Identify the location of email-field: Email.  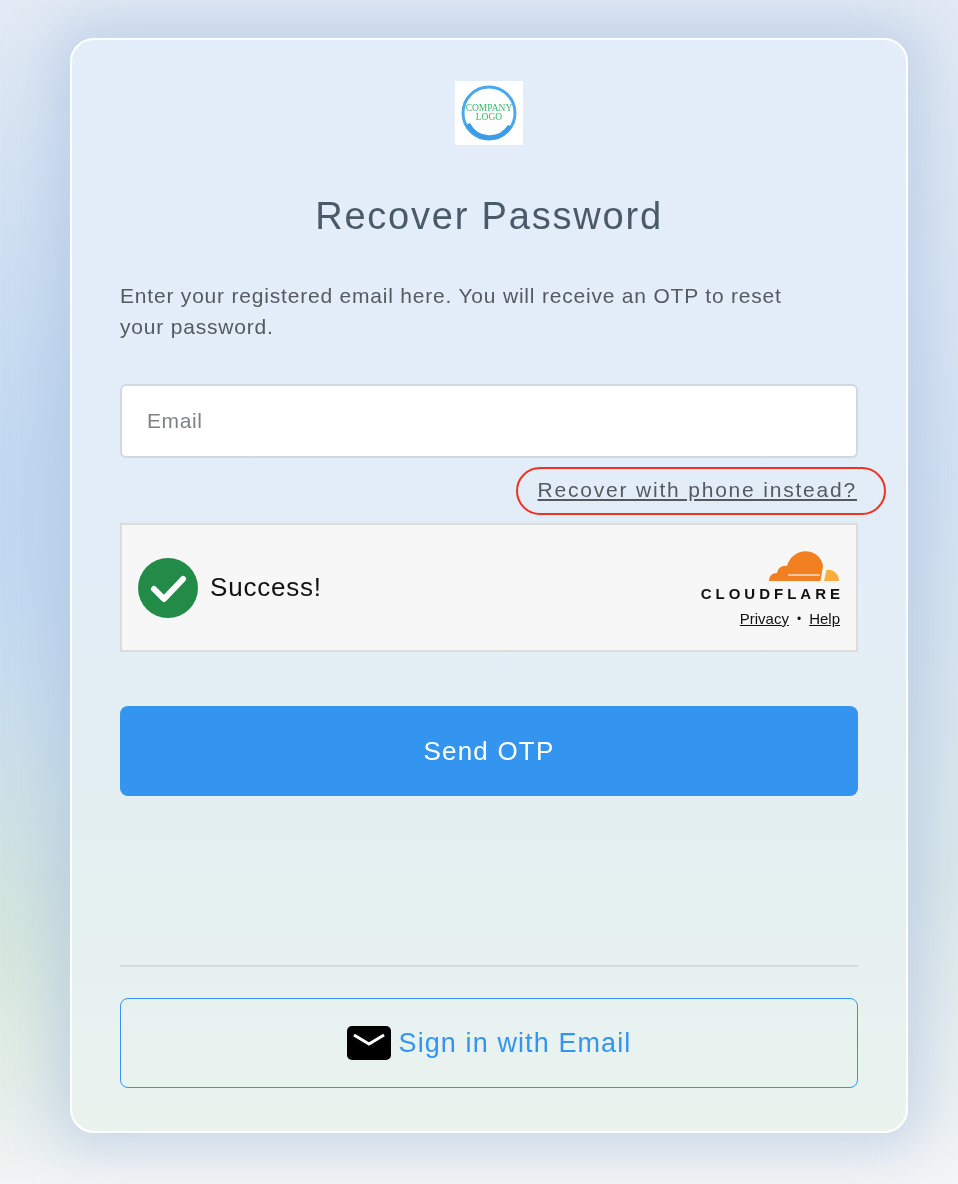
(489, 421).